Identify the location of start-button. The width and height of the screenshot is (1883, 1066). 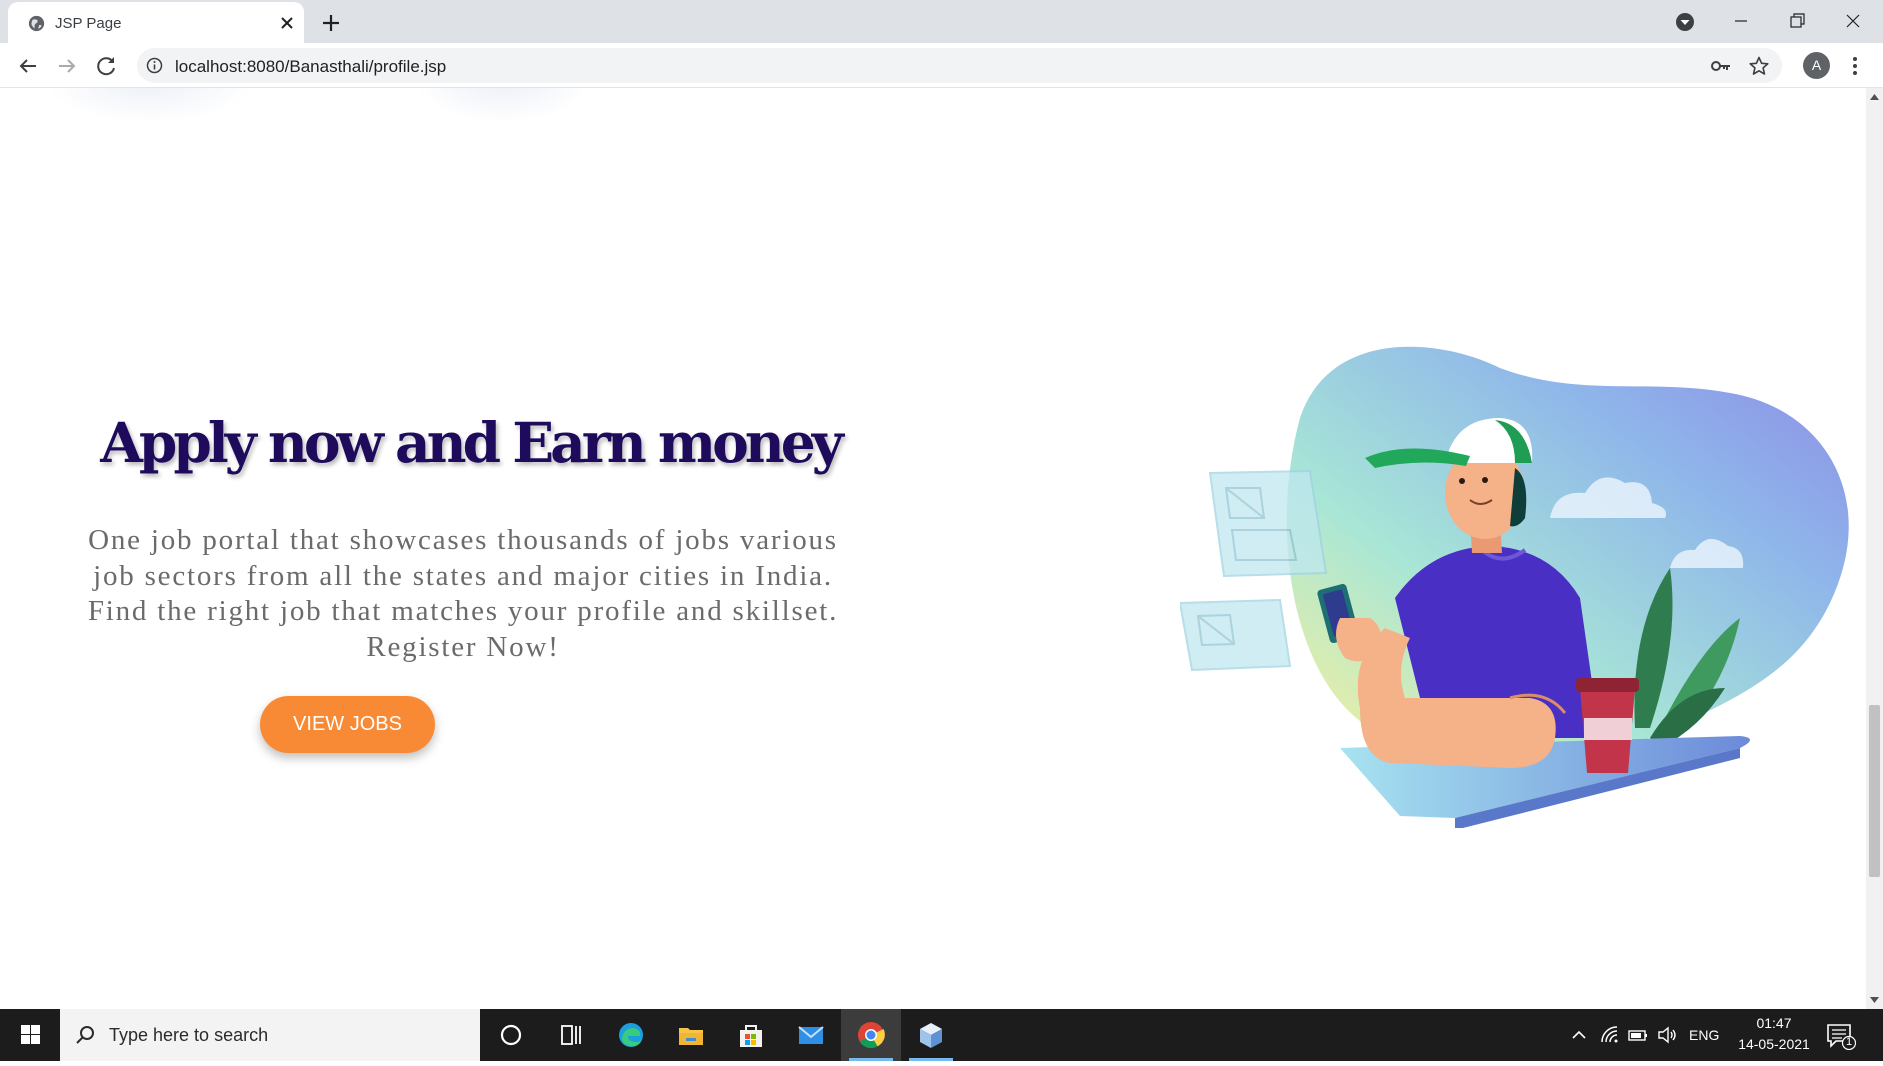
(30, 1035).